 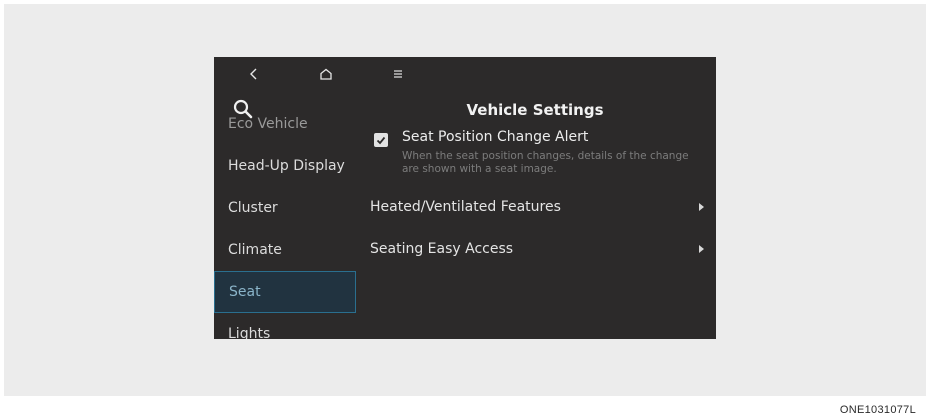 I want to click on sidebar-item-climate: Climate, so click(x=285, y=250).